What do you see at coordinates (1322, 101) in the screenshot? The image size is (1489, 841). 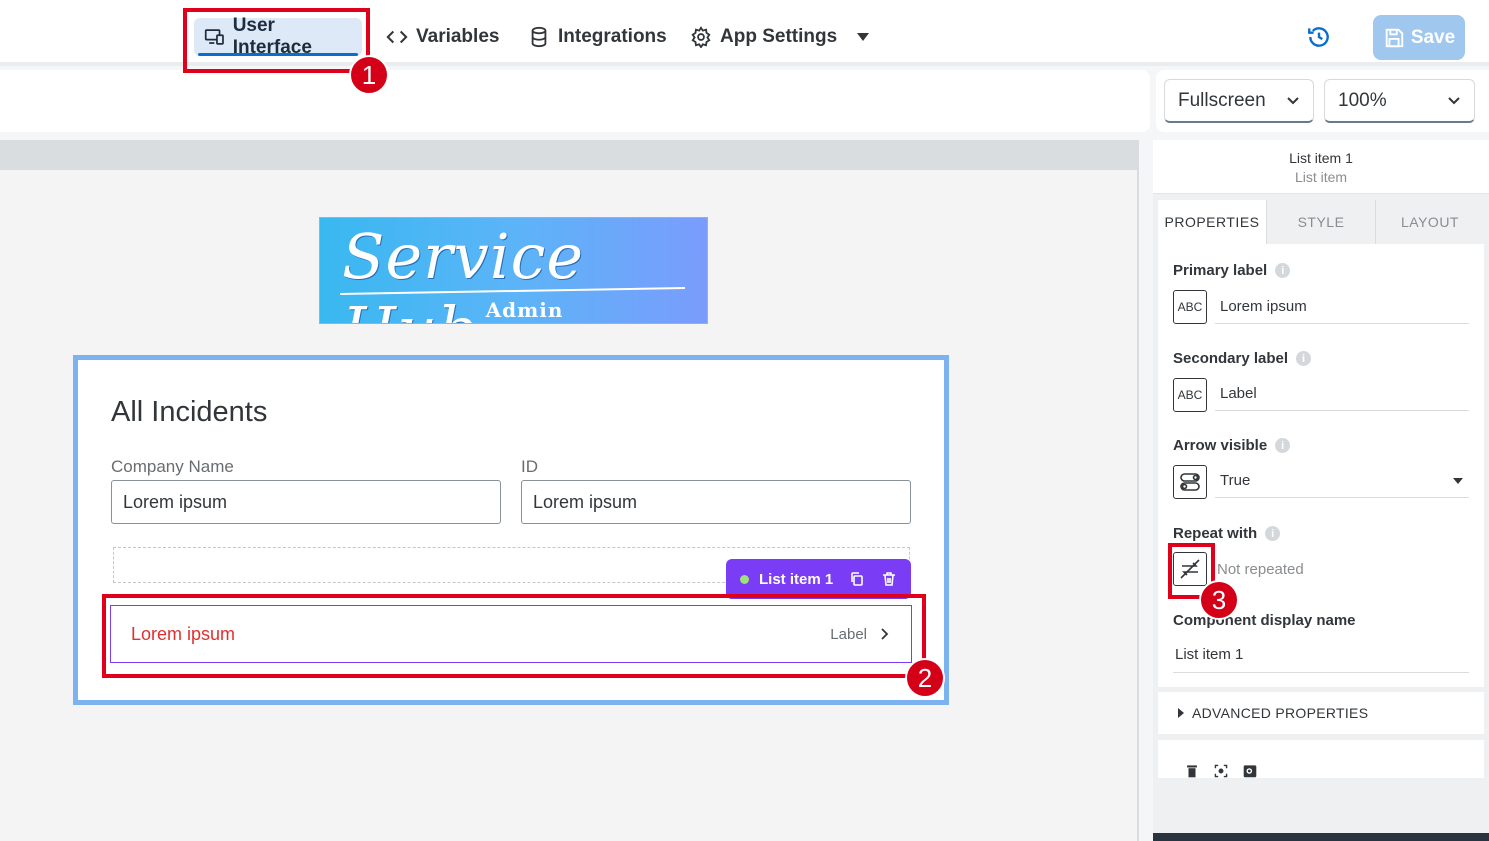 I see `view-controls: Fullscreen 100%` at bounding box center [1322, 101].